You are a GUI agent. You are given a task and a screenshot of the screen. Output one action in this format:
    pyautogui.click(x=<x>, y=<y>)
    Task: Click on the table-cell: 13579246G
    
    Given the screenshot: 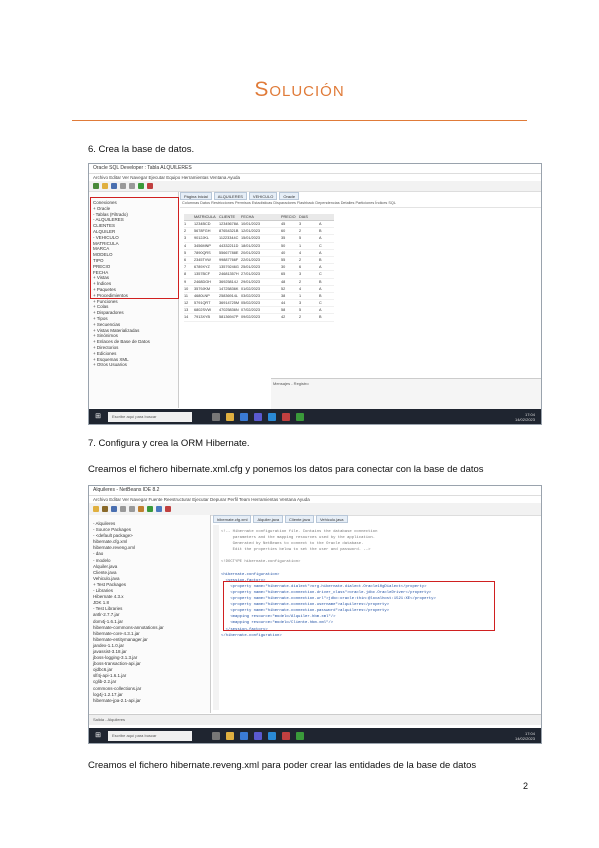 What is the action you would take?
    pyautogui.click(x=229, y=267)
    